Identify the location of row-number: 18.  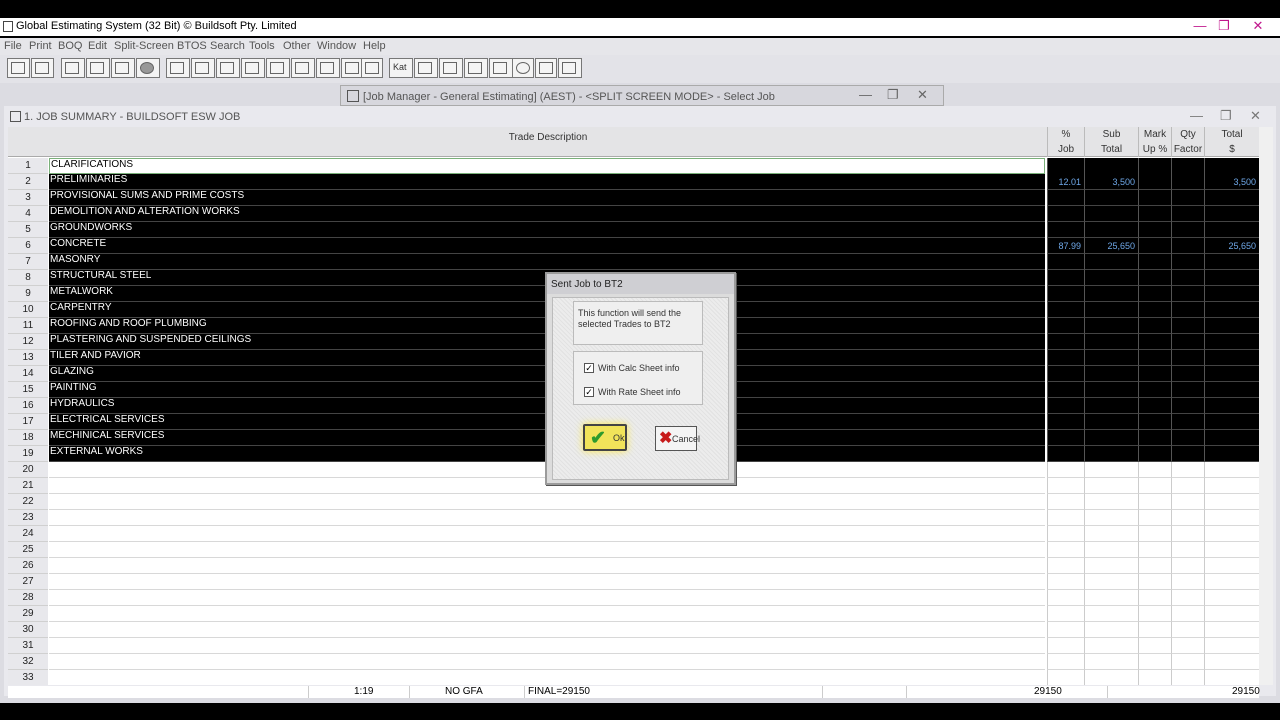
(28, 438).